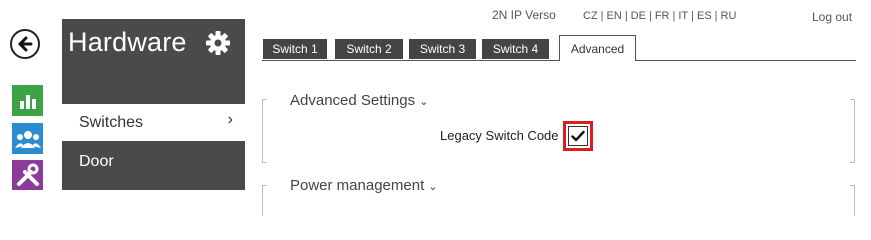 Image resolution: width=871 pixels, height=240 pixels. What do you see at coordinates (499, 135) in the screenshot?
I see `legacy-switch-code-label: Legacy Switch Code` at bounding box center [499, 135].